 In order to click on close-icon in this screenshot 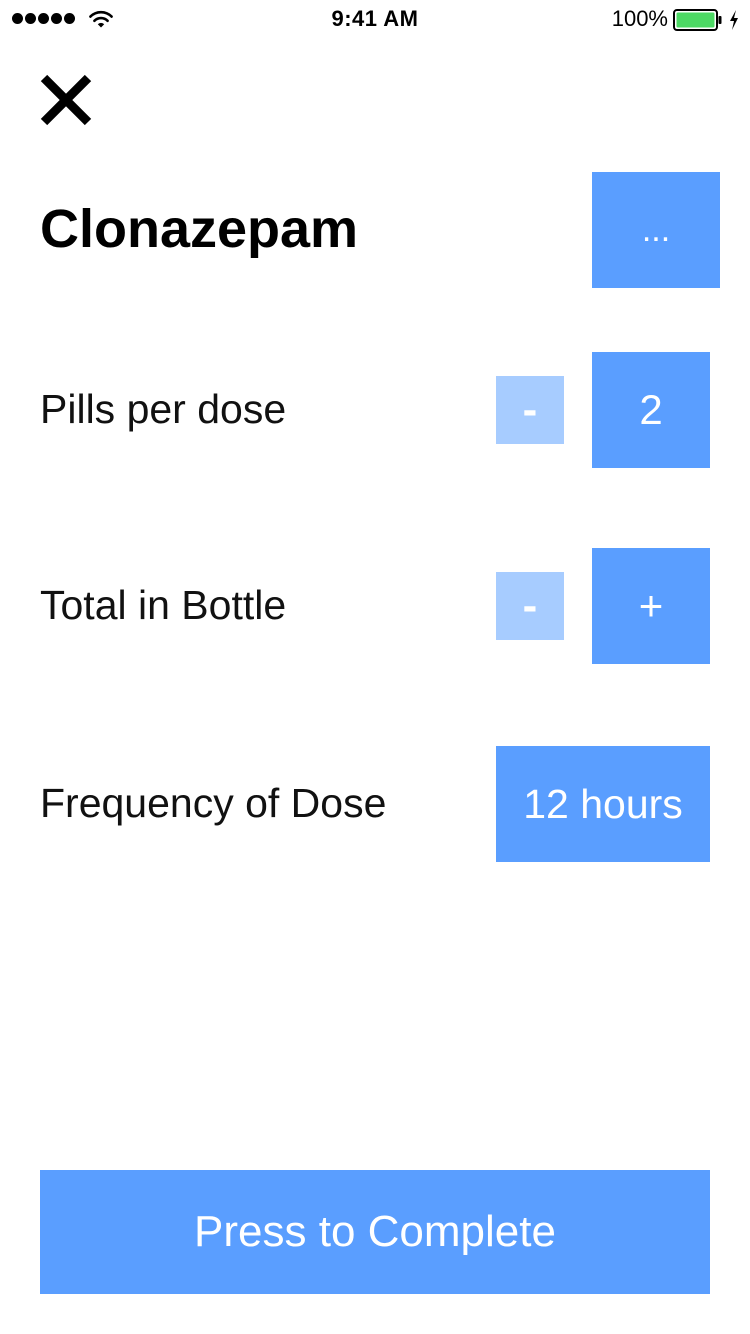, I will do `click(66, 100)`.